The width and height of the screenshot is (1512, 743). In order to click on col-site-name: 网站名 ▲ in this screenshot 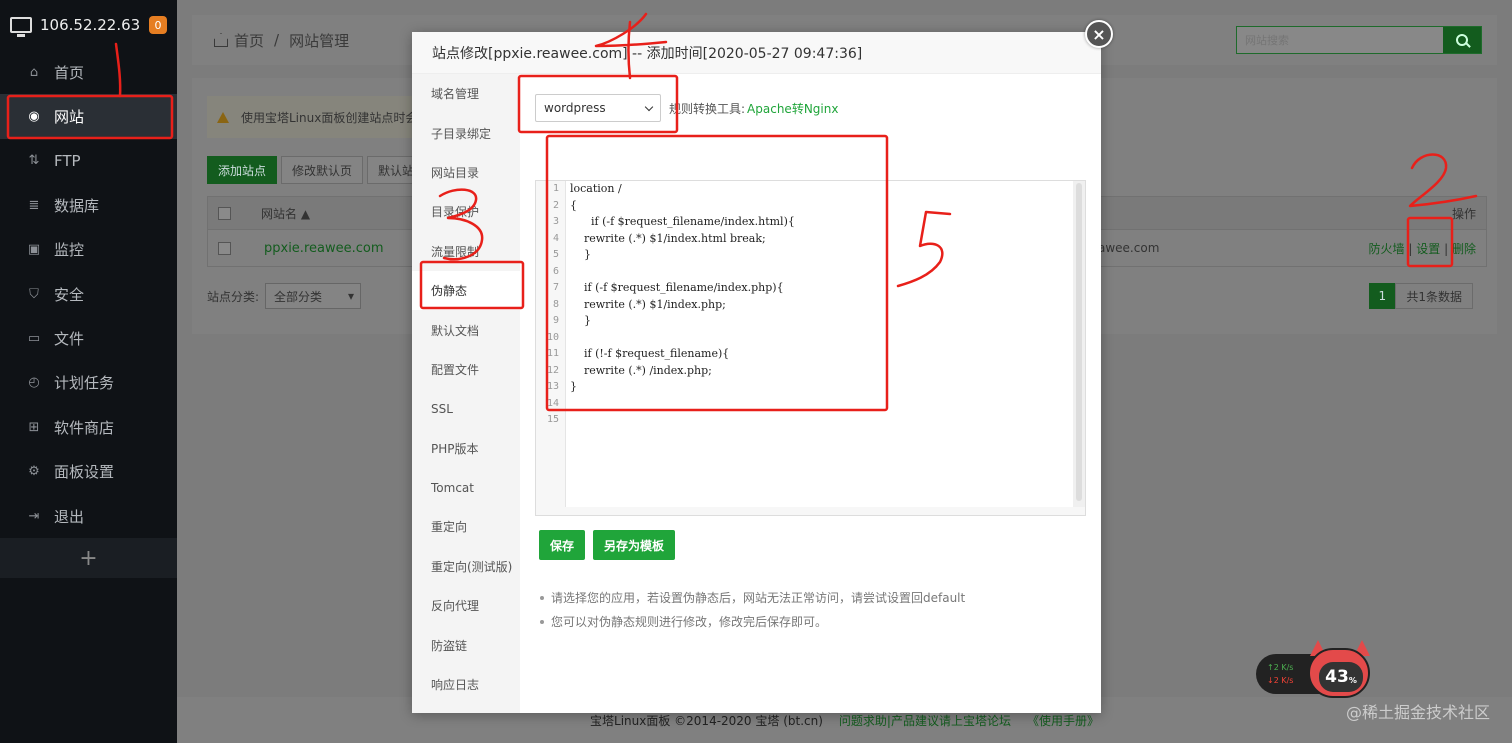, I will do `click(285, 213)`.